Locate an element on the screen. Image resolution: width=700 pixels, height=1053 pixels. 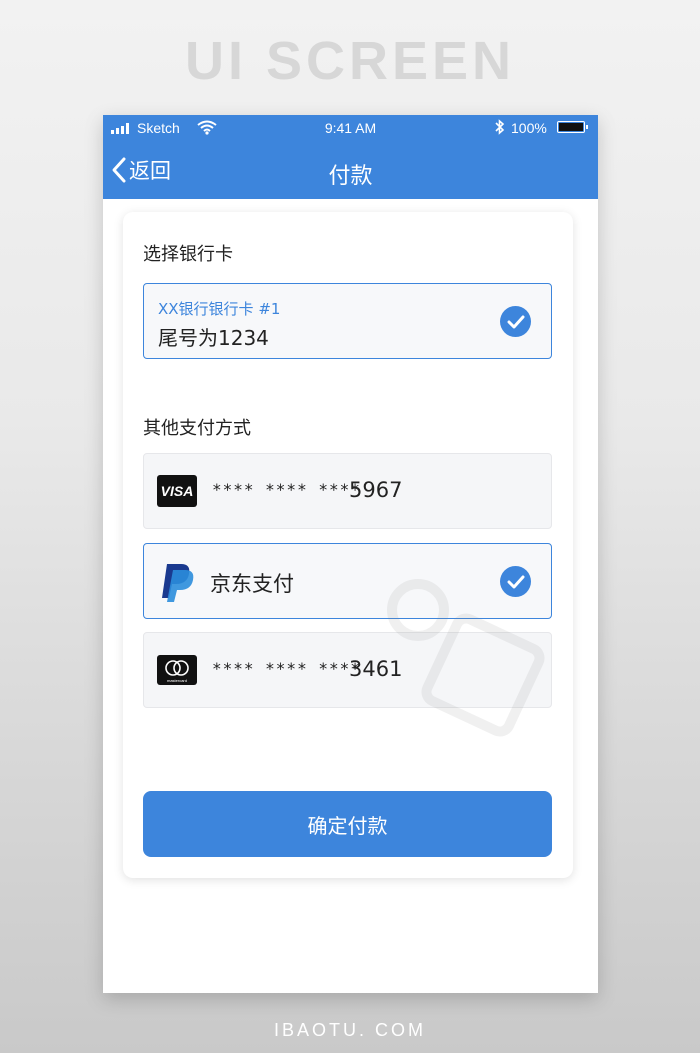
battery-percent: 100% is located at coordinates (529, 128).